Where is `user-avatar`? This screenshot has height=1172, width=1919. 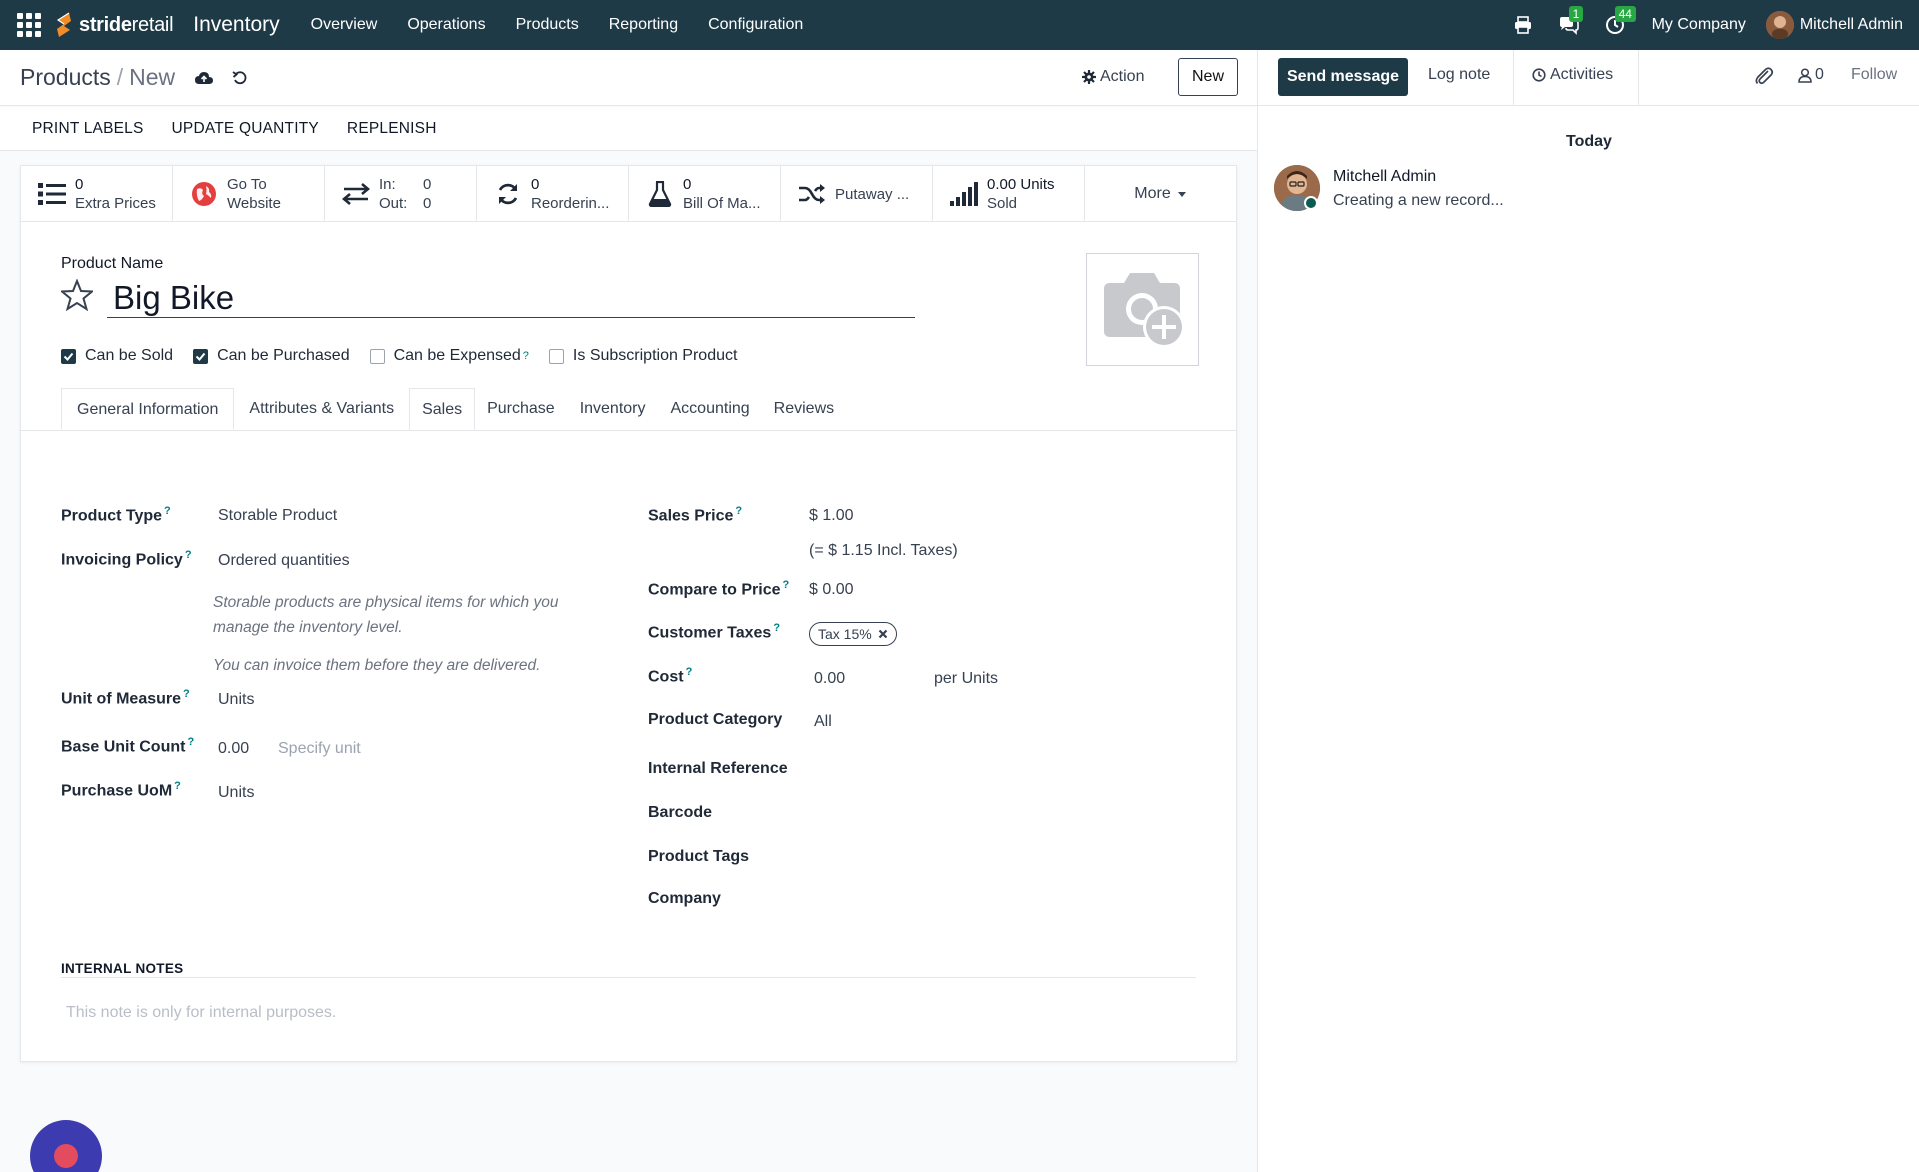 user-avatar is located at coordinates (1779, 25).